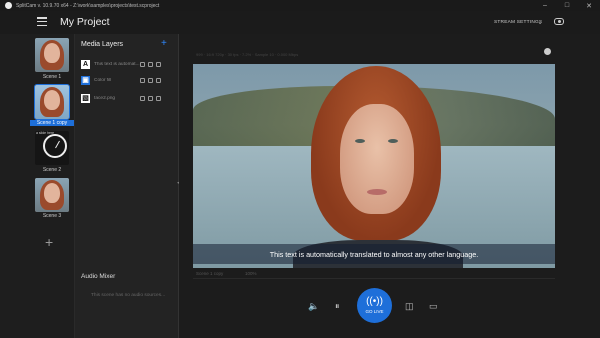 Image resolution: width=600 pixels, height=338 pixels. I want to click on pause-icon: ⏸, so click(340, 306).